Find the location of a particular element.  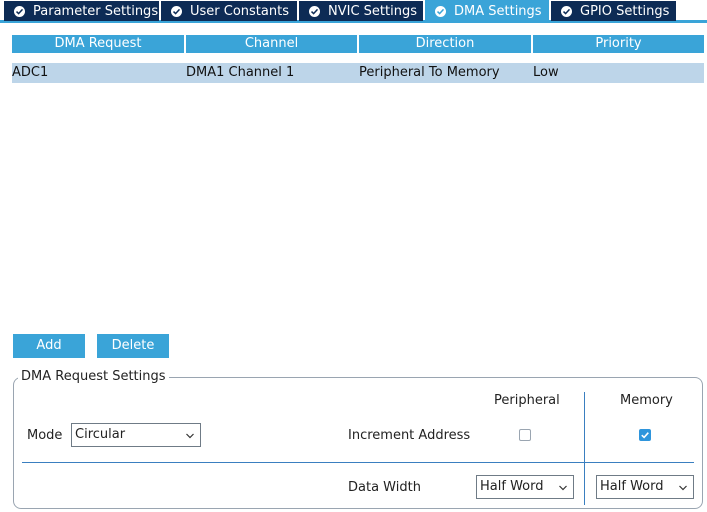

peripheral-data-width-value: Half Word is located at coordinates (512, 486).